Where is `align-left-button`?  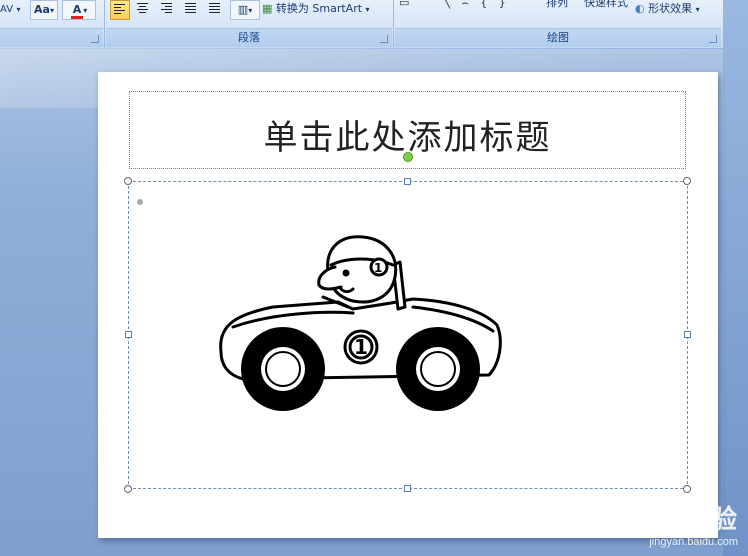
align-left-button is located at coordinates (120, 10).